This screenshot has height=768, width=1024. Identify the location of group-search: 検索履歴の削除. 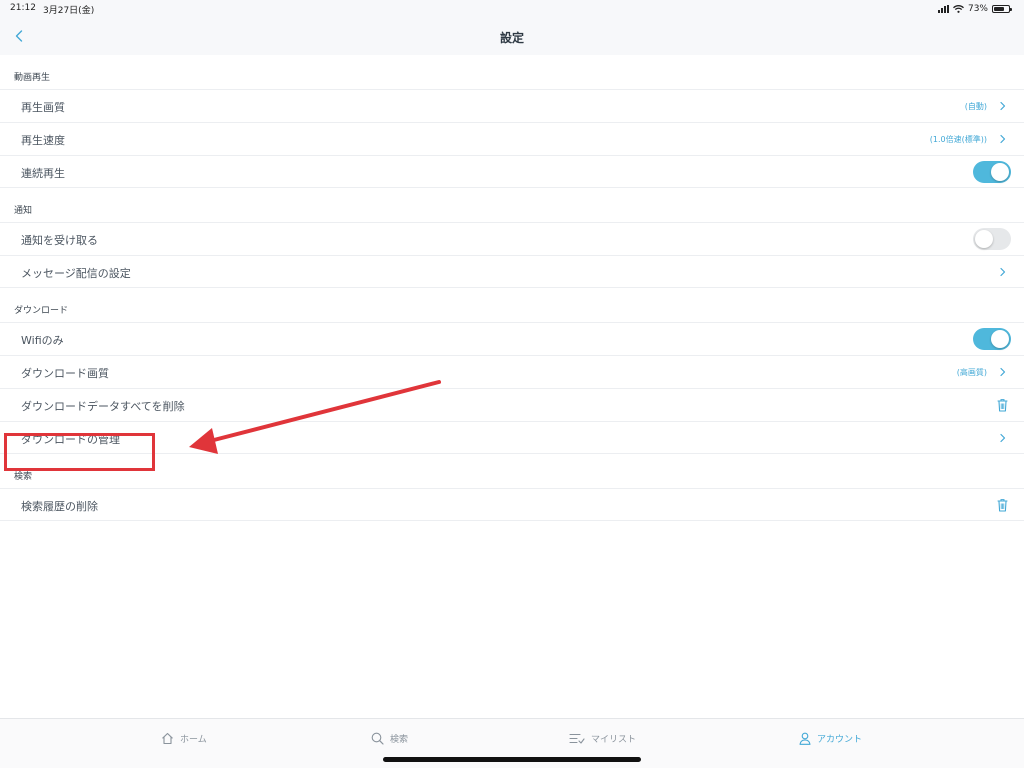
(512, 504).